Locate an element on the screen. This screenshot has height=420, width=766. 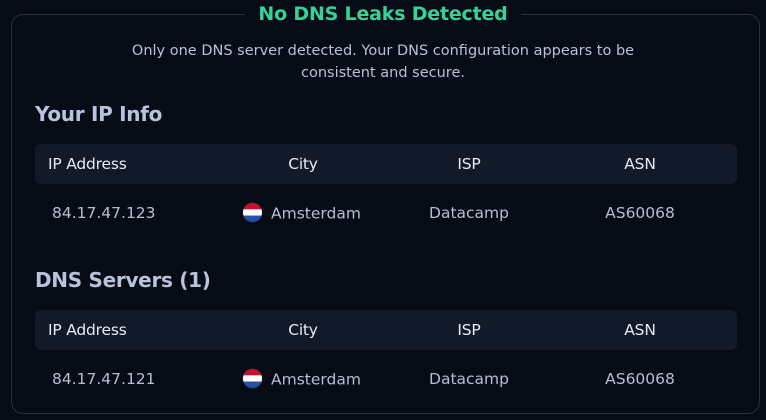
ip-info-heading: Your IP Info is located at coordinates (99, 114).